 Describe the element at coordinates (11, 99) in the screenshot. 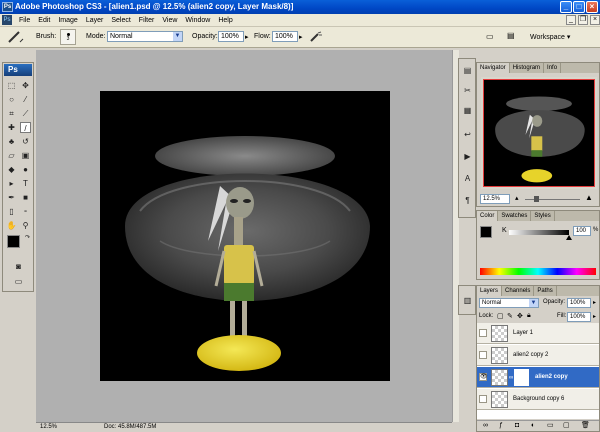

I see `lasso-tool-icon: ○` at that location.